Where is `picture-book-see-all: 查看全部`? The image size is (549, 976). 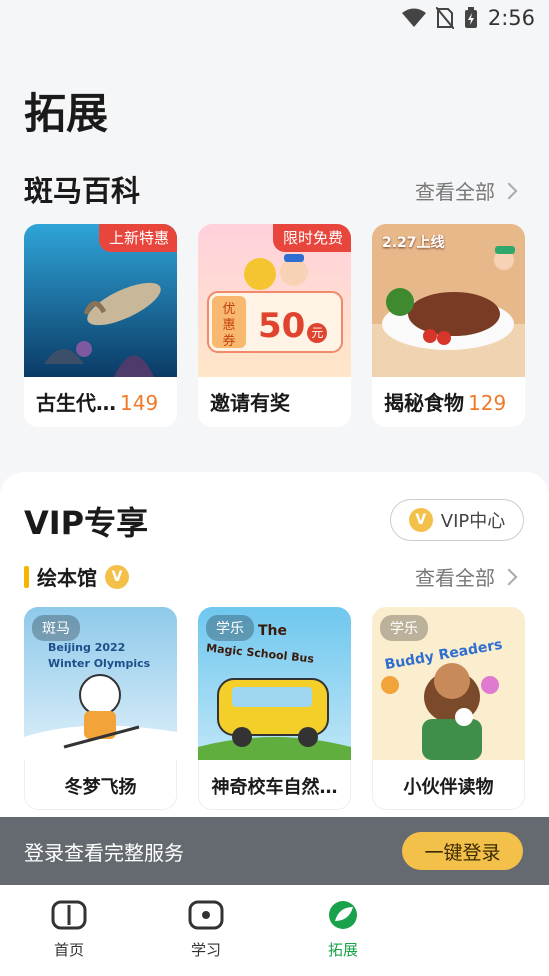 picture-book-see-all: 查看全部 is located at coordinates (466, 576).